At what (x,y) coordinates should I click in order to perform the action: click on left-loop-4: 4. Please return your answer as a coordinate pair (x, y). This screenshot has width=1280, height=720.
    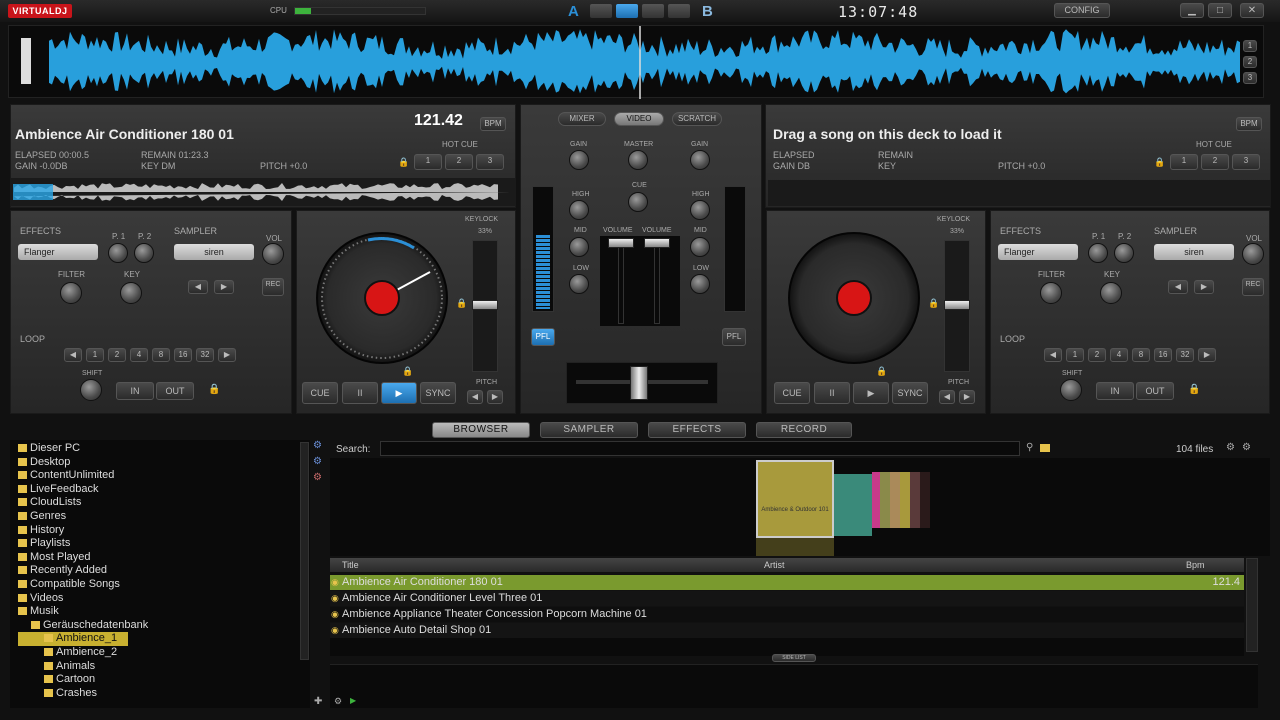
    Looking at the image, I should click on (139, 355).